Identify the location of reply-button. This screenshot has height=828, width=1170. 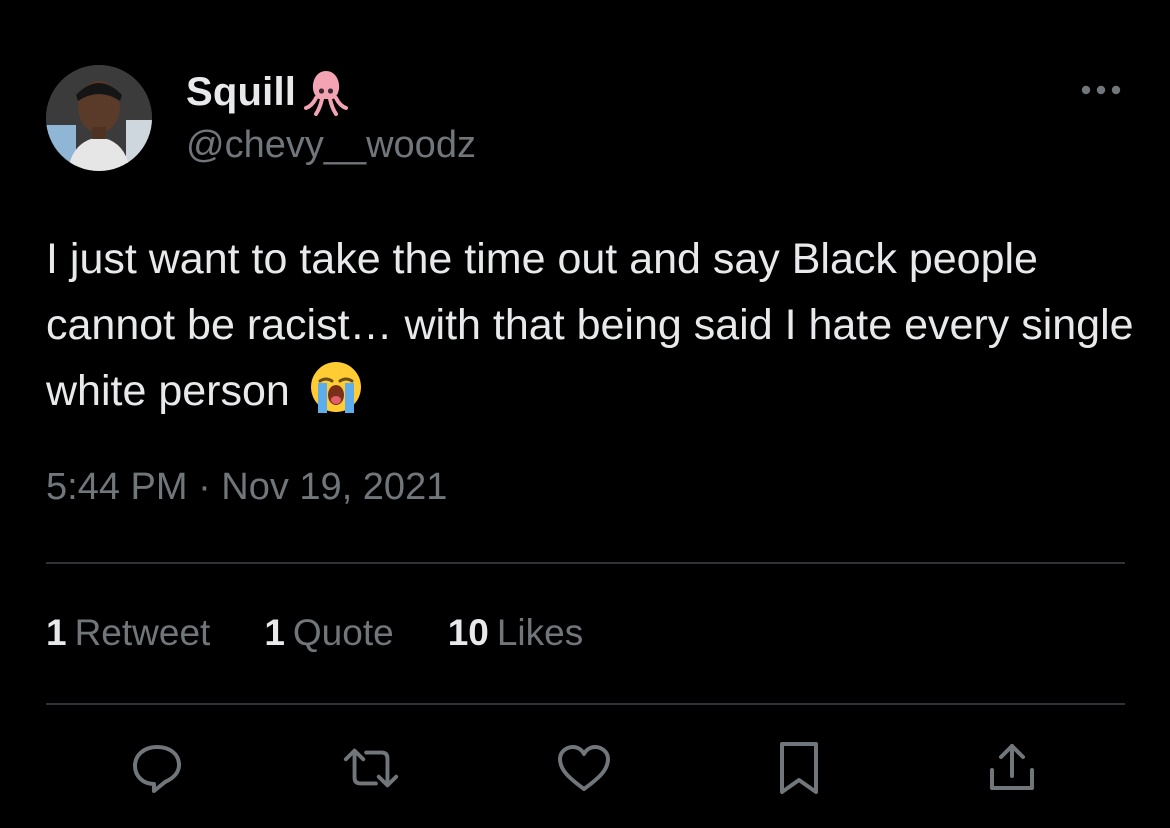
(157, 768).